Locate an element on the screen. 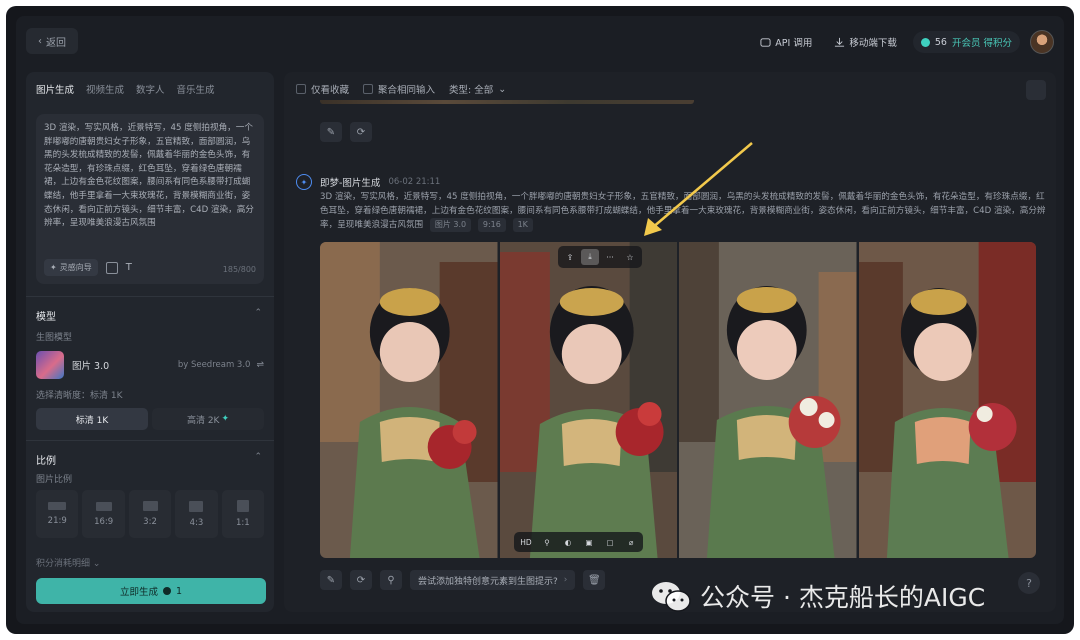  ratio-label: 21:9 is located at coordinates (57, 521).